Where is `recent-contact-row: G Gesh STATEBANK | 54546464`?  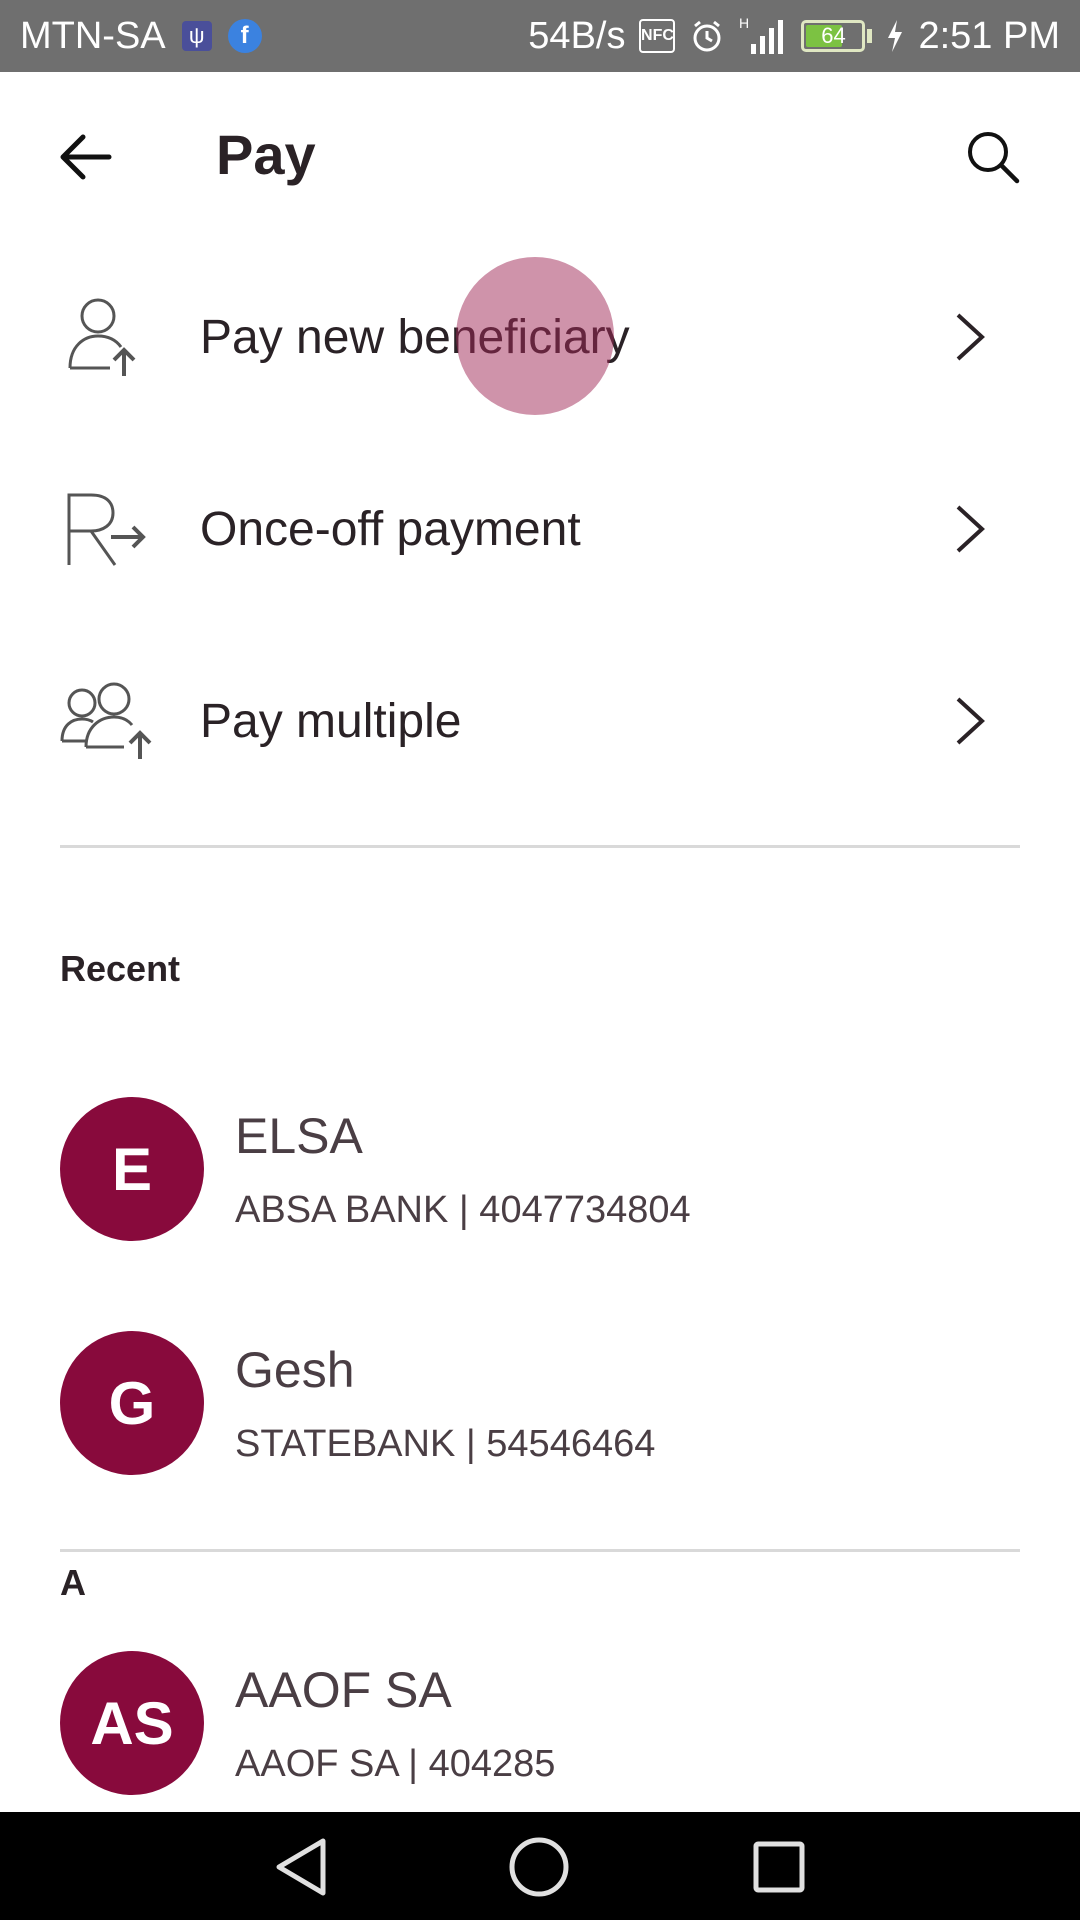 recent-contact-row: G Gesh STATEBANK | 54546464 is located at coordinates (540, 1426).